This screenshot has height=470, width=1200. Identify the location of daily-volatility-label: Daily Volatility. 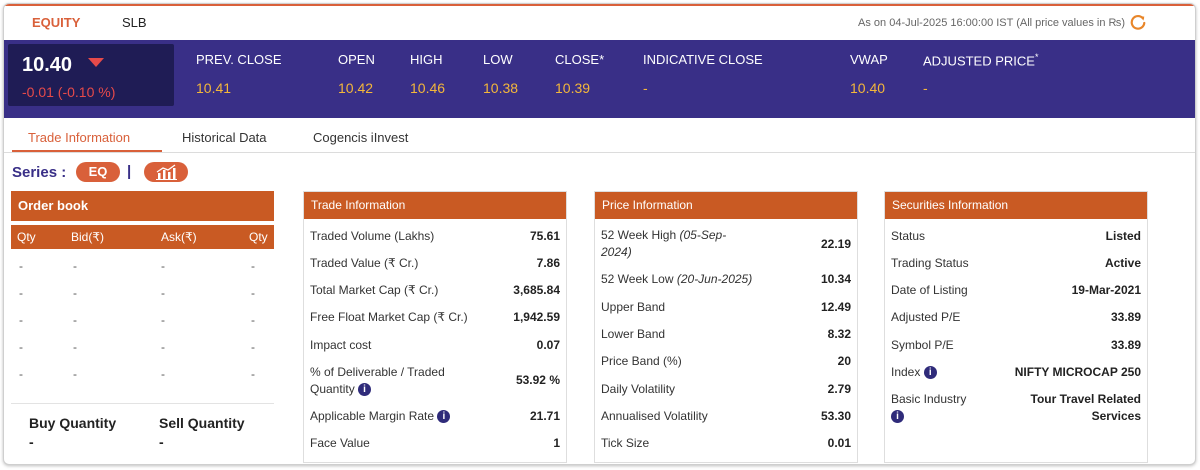
(638, 389).